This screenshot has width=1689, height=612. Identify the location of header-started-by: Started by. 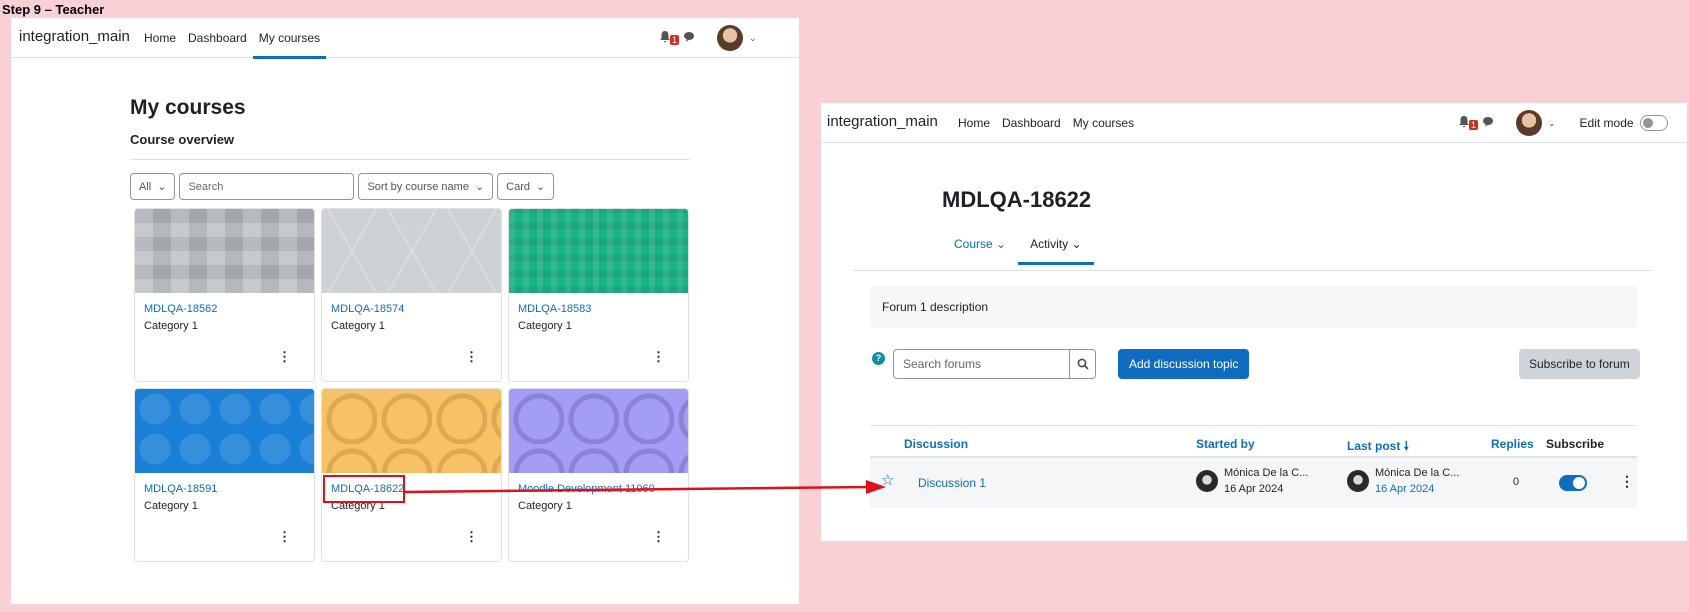
(1225, 444).